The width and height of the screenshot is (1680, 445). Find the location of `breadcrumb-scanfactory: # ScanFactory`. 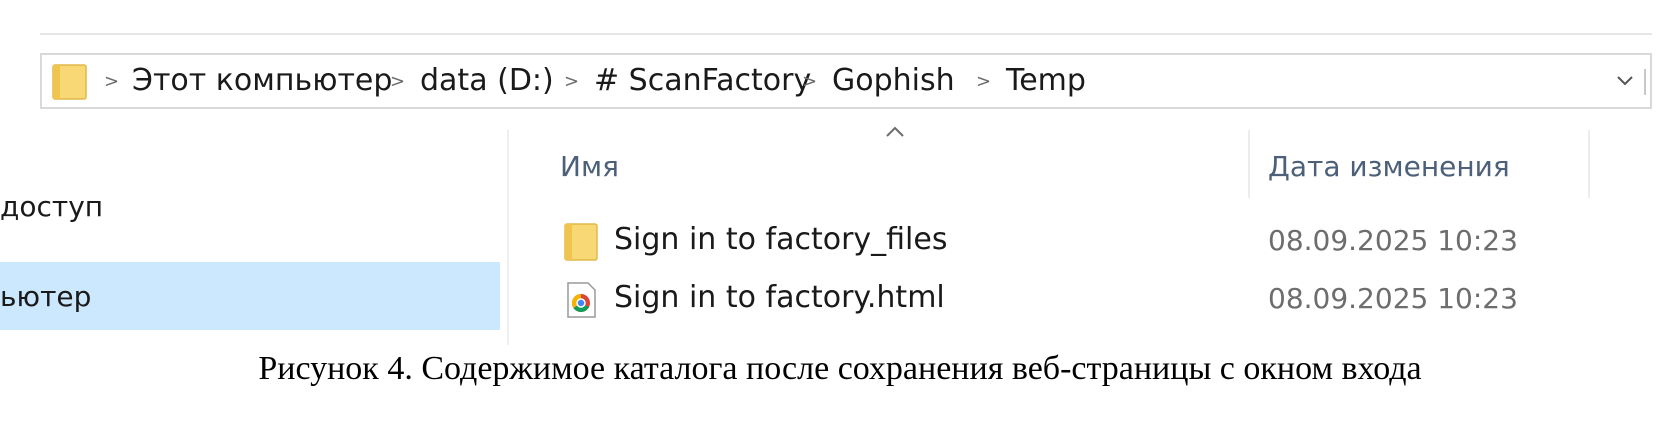

breadcrumb-scanfactory: # ScanFactory is located at coordinates (702, 81).